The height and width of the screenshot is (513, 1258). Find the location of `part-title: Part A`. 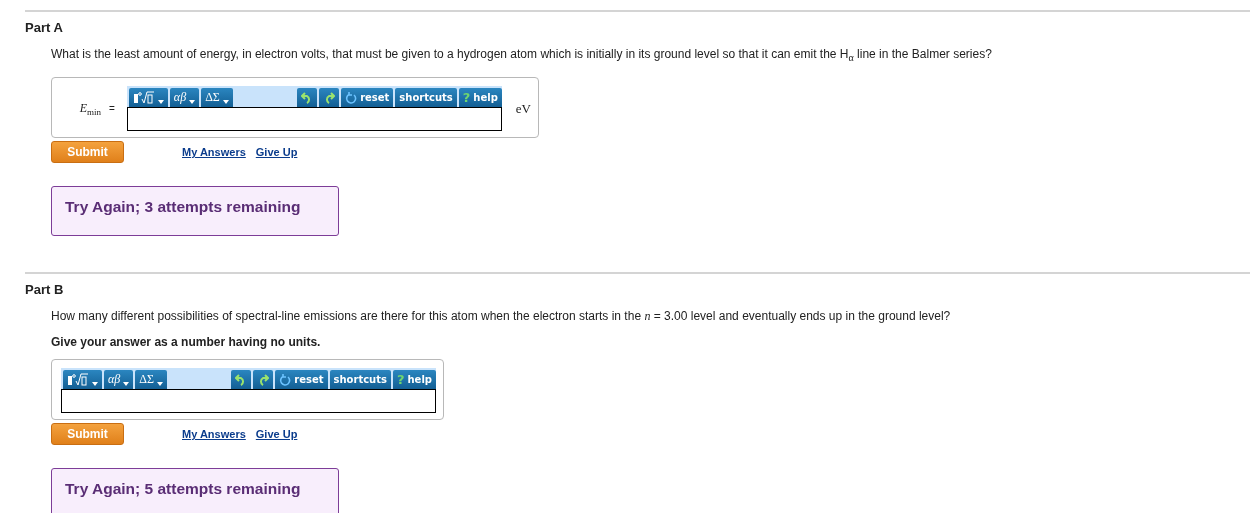

part-title: Part A is located at coordinates (44, 27).